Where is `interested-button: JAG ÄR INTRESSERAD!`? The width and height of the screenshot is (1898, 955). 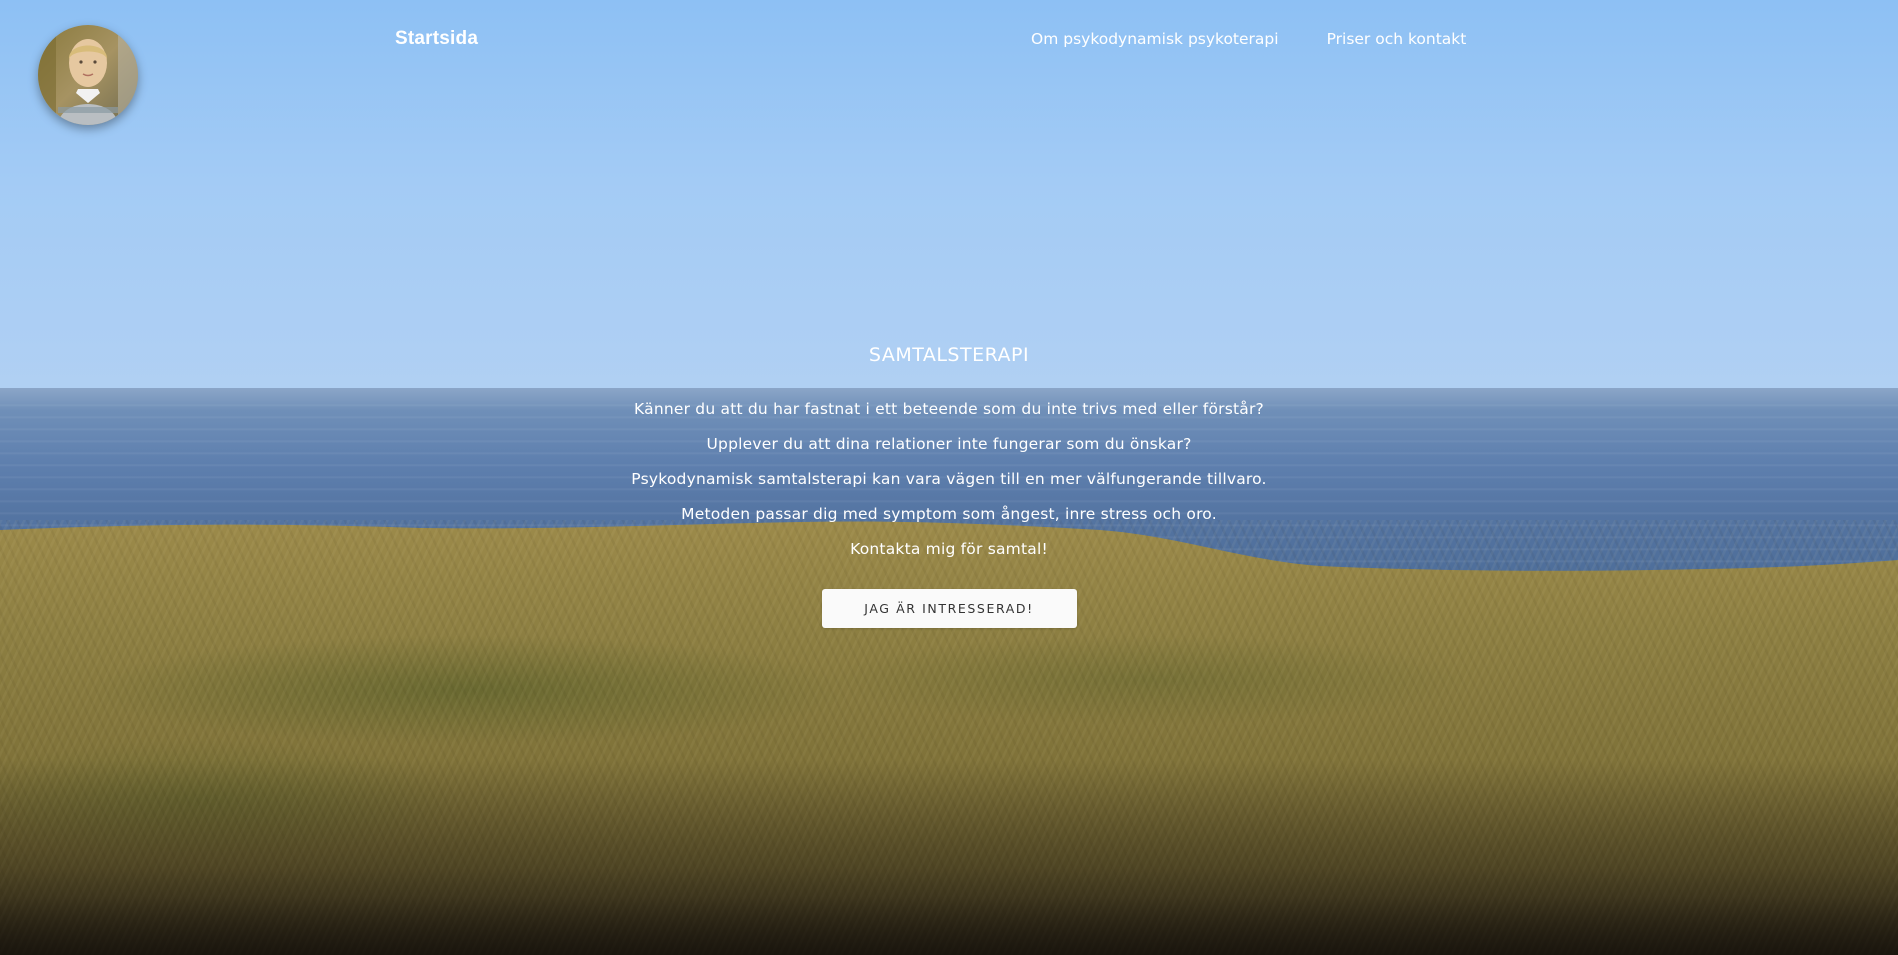
interested-button: JAG ÄR INTRESSERAD! is located at coordinates (949, 608).